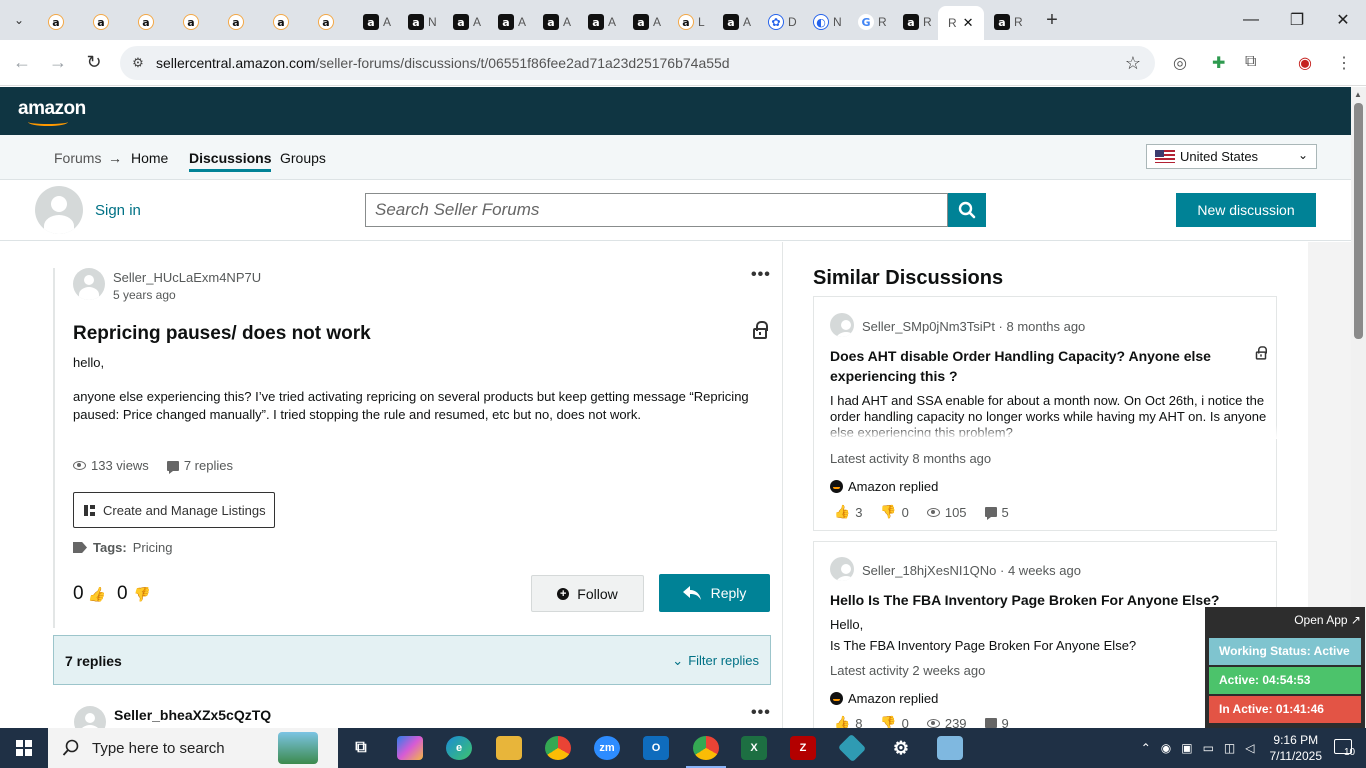 The image size is (1366, 768). Describe the element at coordinates (587, 593) in the screenshot. I see `follow-button: + Follow` at that location.